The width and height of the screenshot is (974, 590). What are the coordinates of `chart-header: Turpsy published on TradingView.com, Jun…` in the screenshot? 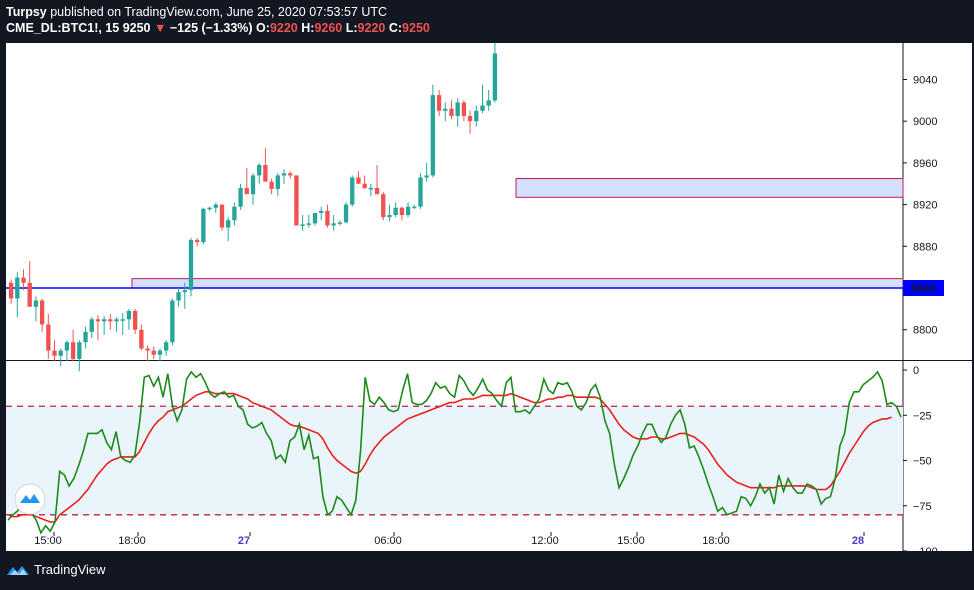 It's located at (218, 20).